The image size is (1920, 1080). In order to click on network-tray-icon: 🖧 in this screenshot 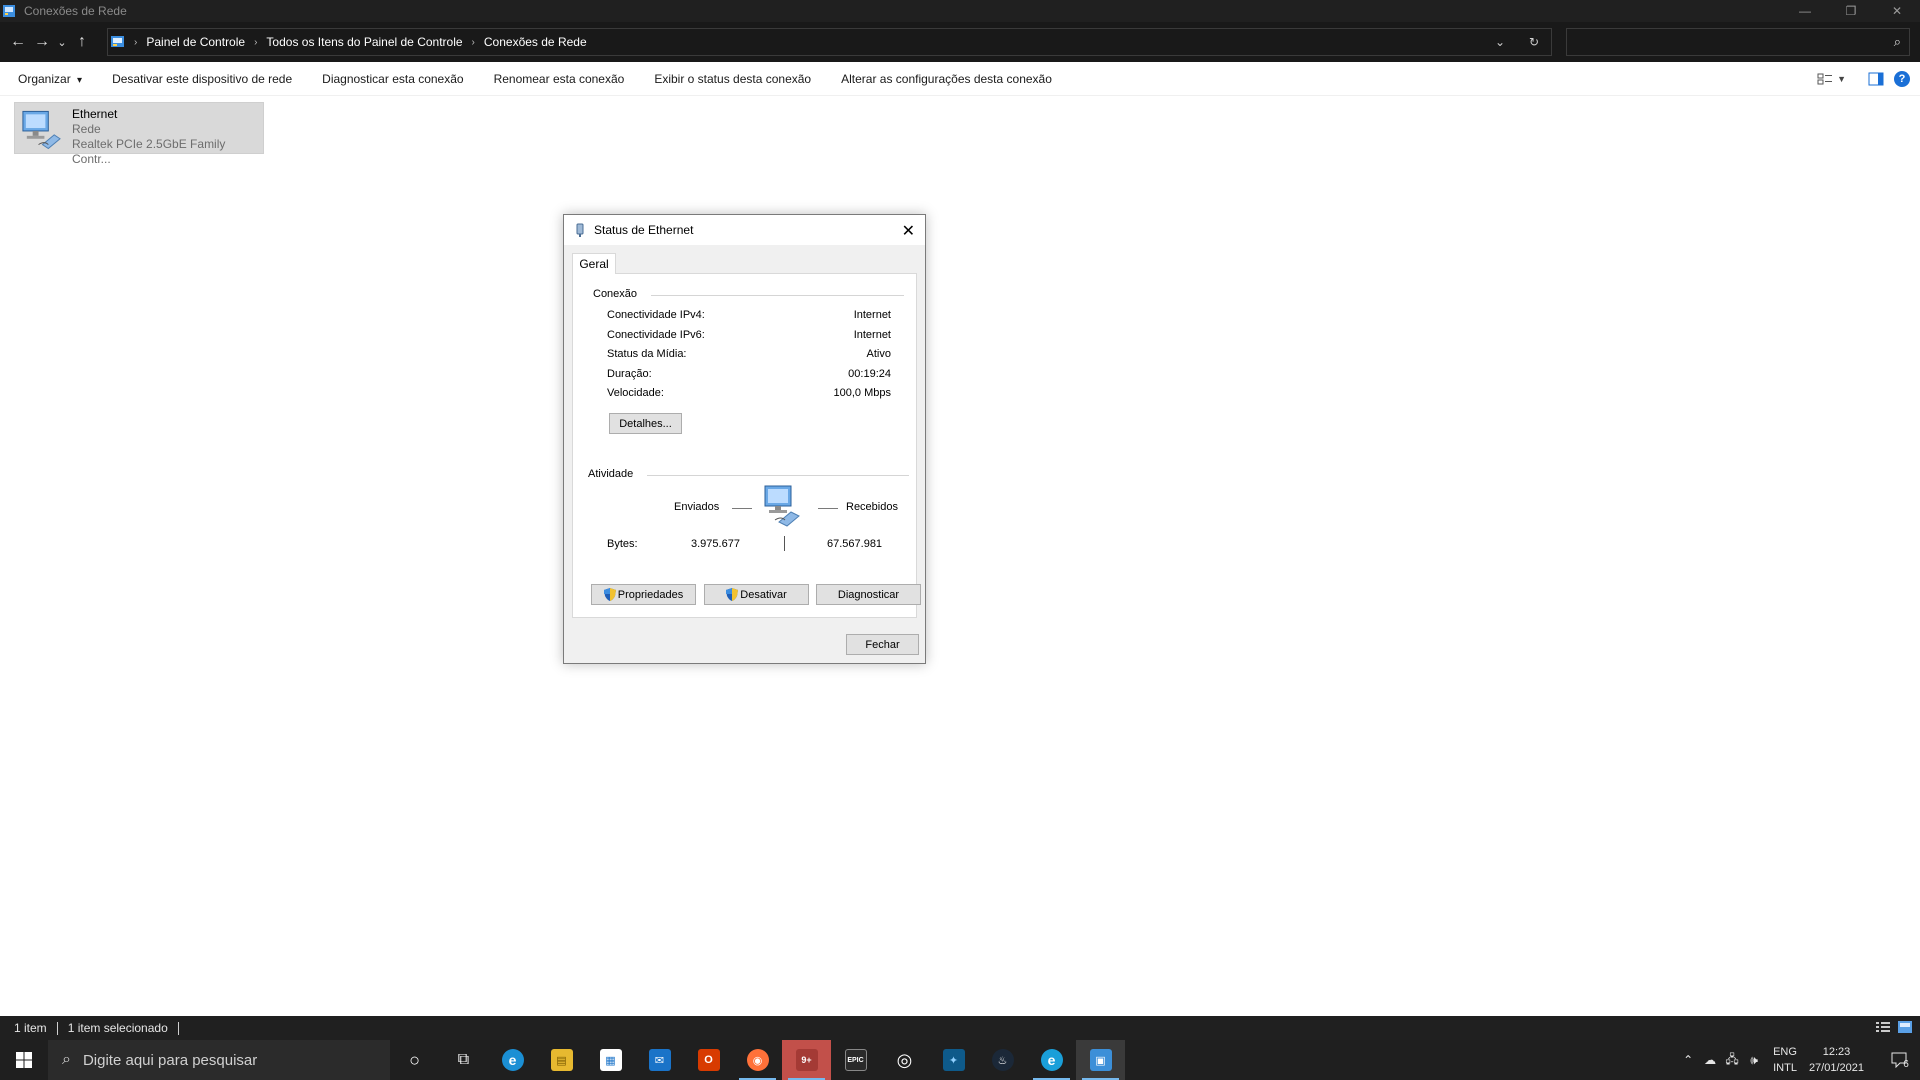, I will do `click(1732, 1060)`.